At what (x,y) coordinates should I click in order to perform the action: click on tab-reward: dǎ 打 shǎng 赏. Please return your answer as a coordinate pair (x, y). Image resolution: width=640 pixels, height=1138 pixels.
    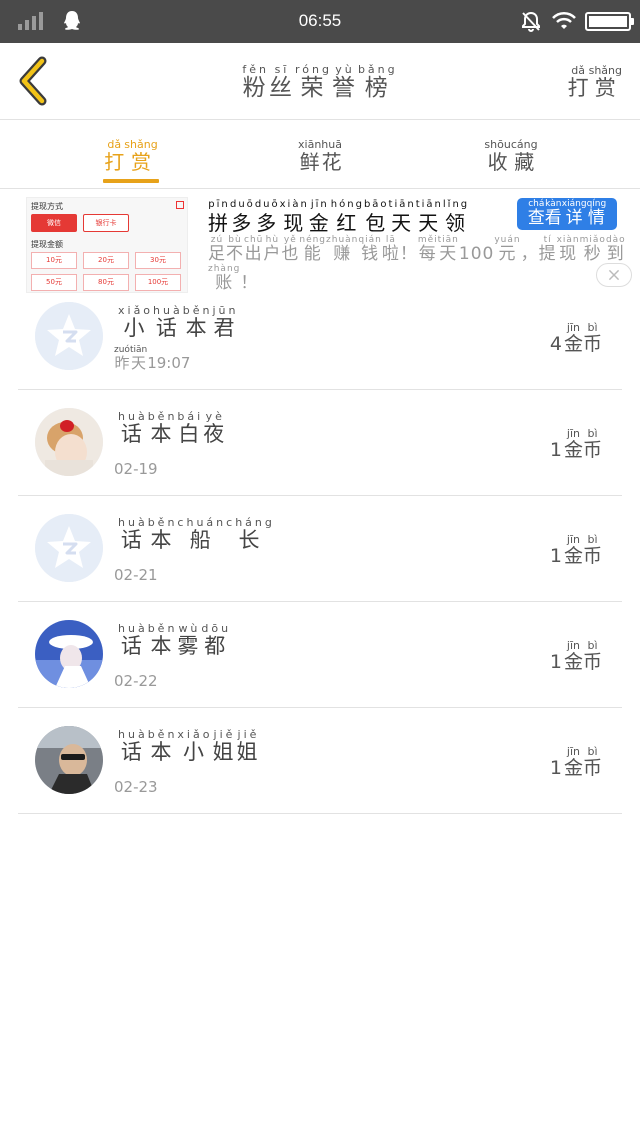
    Looking at the image, I should click on (131, 156).